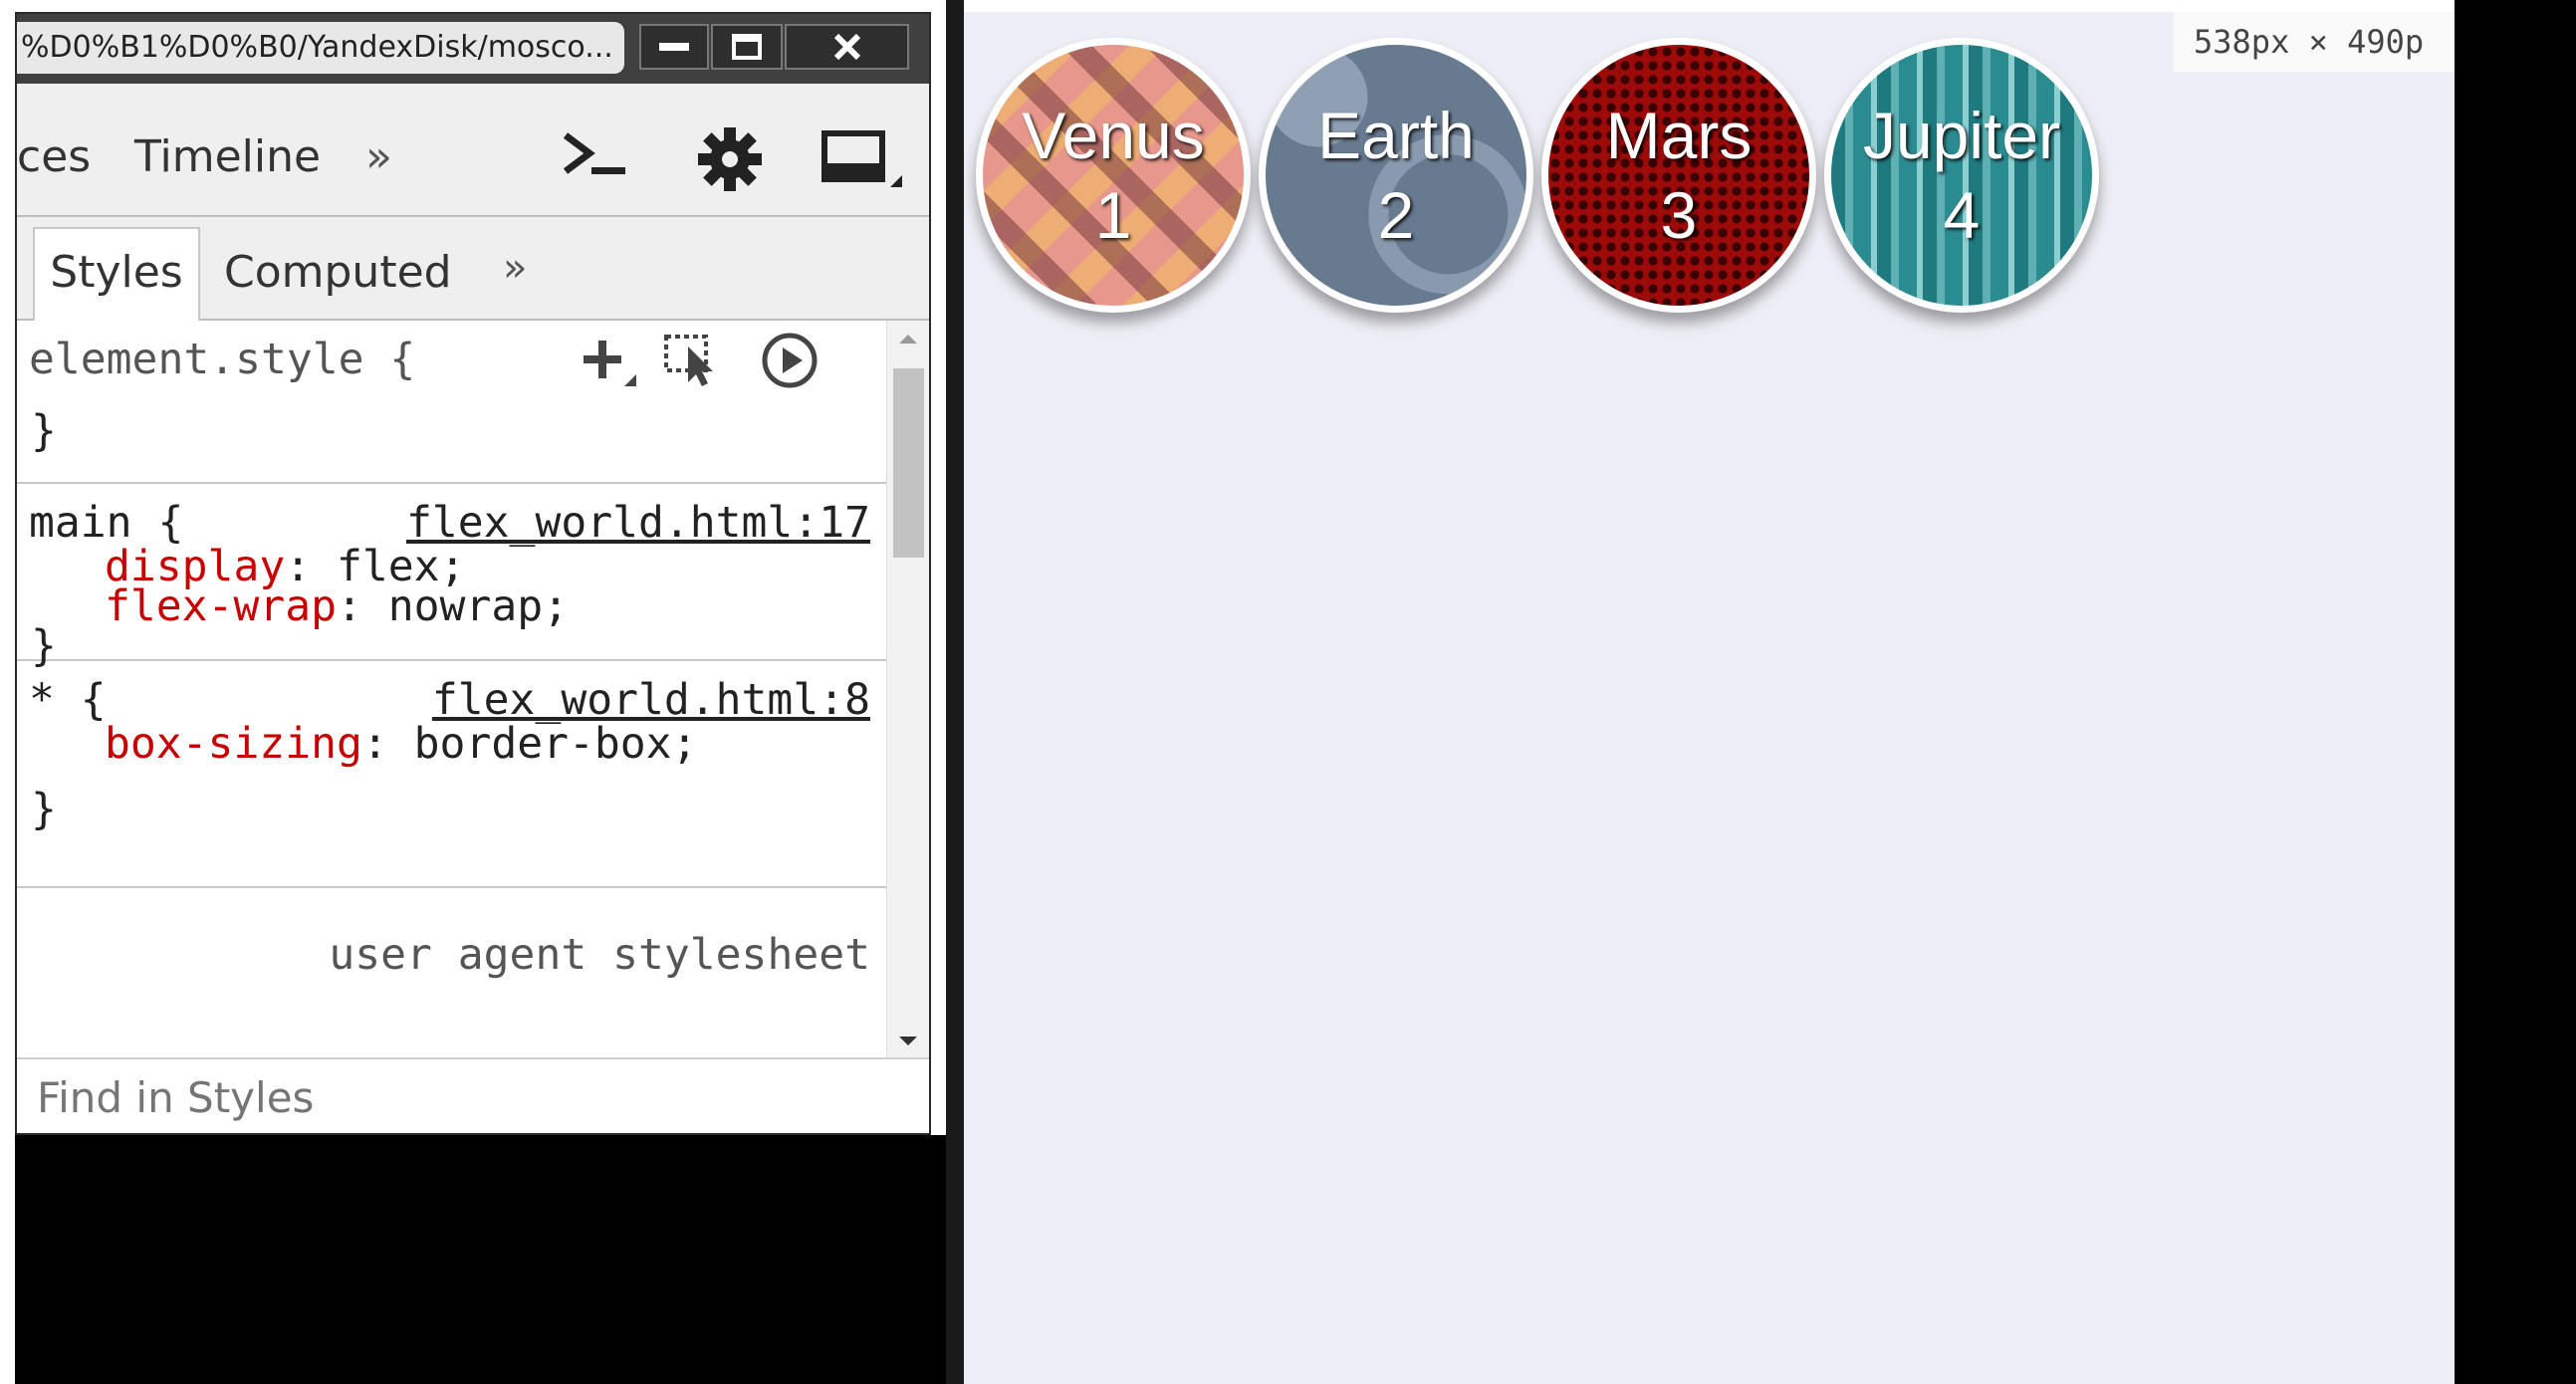 Image resolution: width=2576 pixels, height=1384 pixels. What do you see at coordinates (473, 269) in the screenshot?
I see `sidebar-tab-bar: Styles Computed »` at bounding box center [473, 269].